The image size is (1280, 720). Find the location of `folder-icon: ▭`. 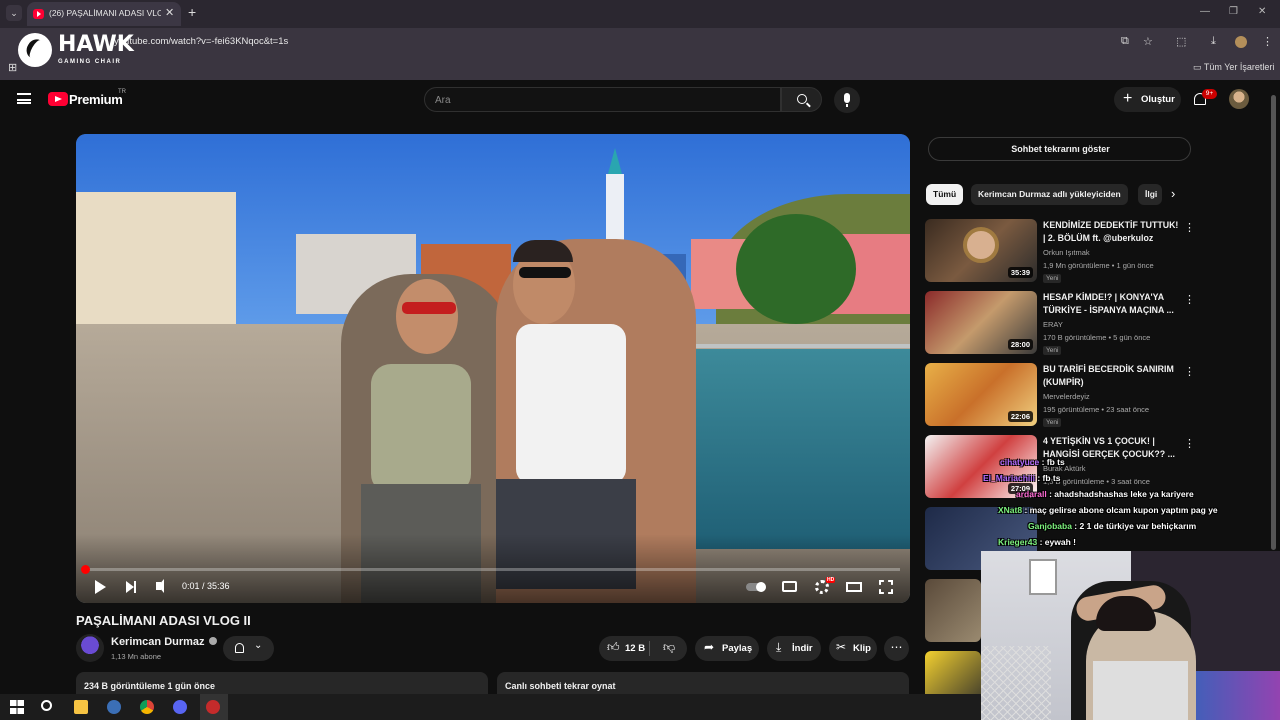

folder-icon: ▭ is located at coordinates (1197, 67).